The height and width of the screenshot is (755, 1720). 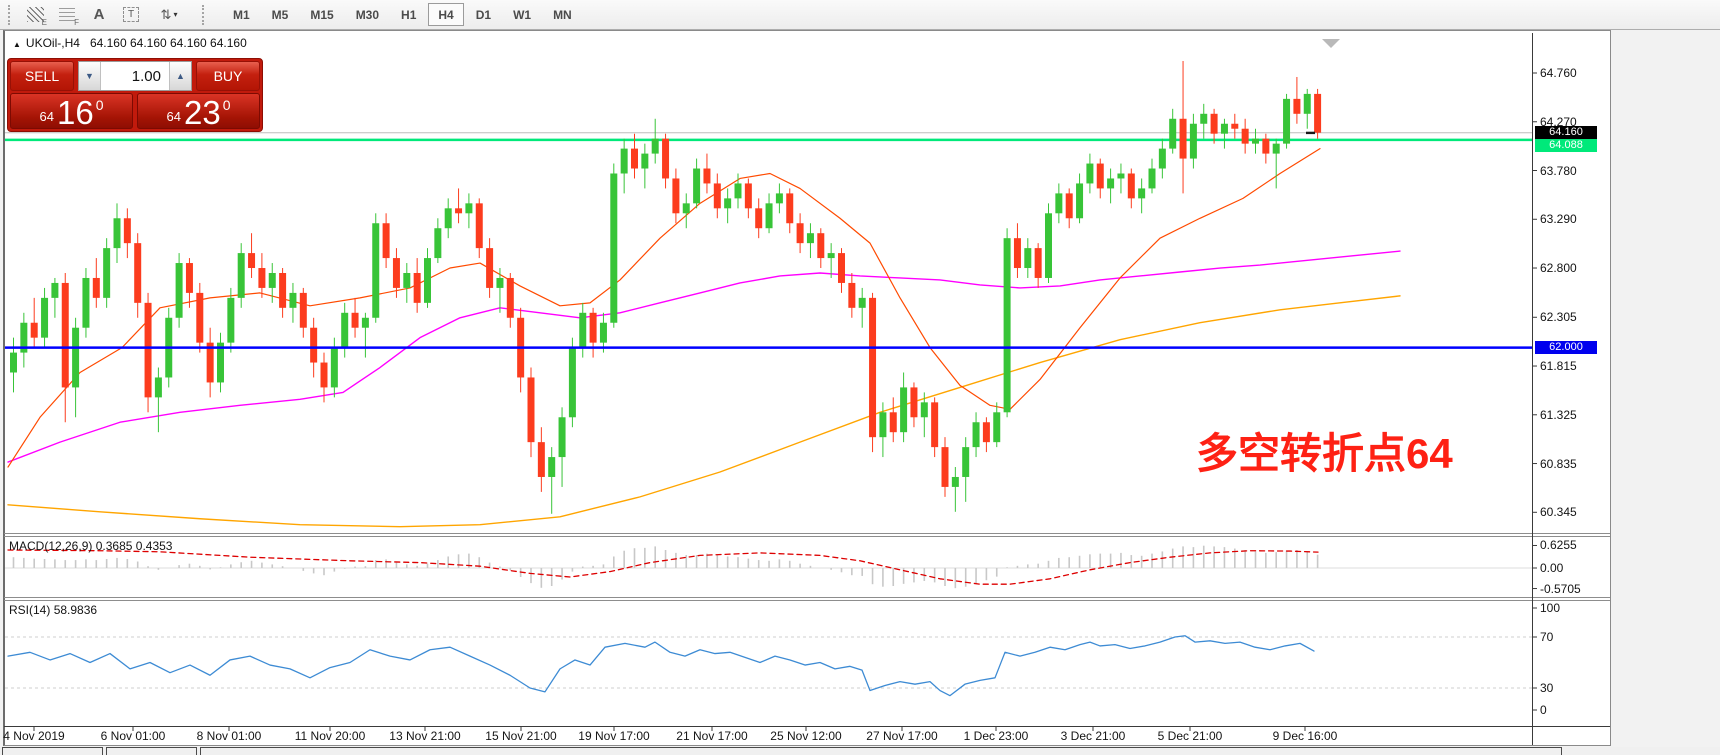 What do you see at coordinates (425, 736) in the screenshot?
I see `time-axis-label: 13 Nov 21:00` at bounding box center [425, 736].